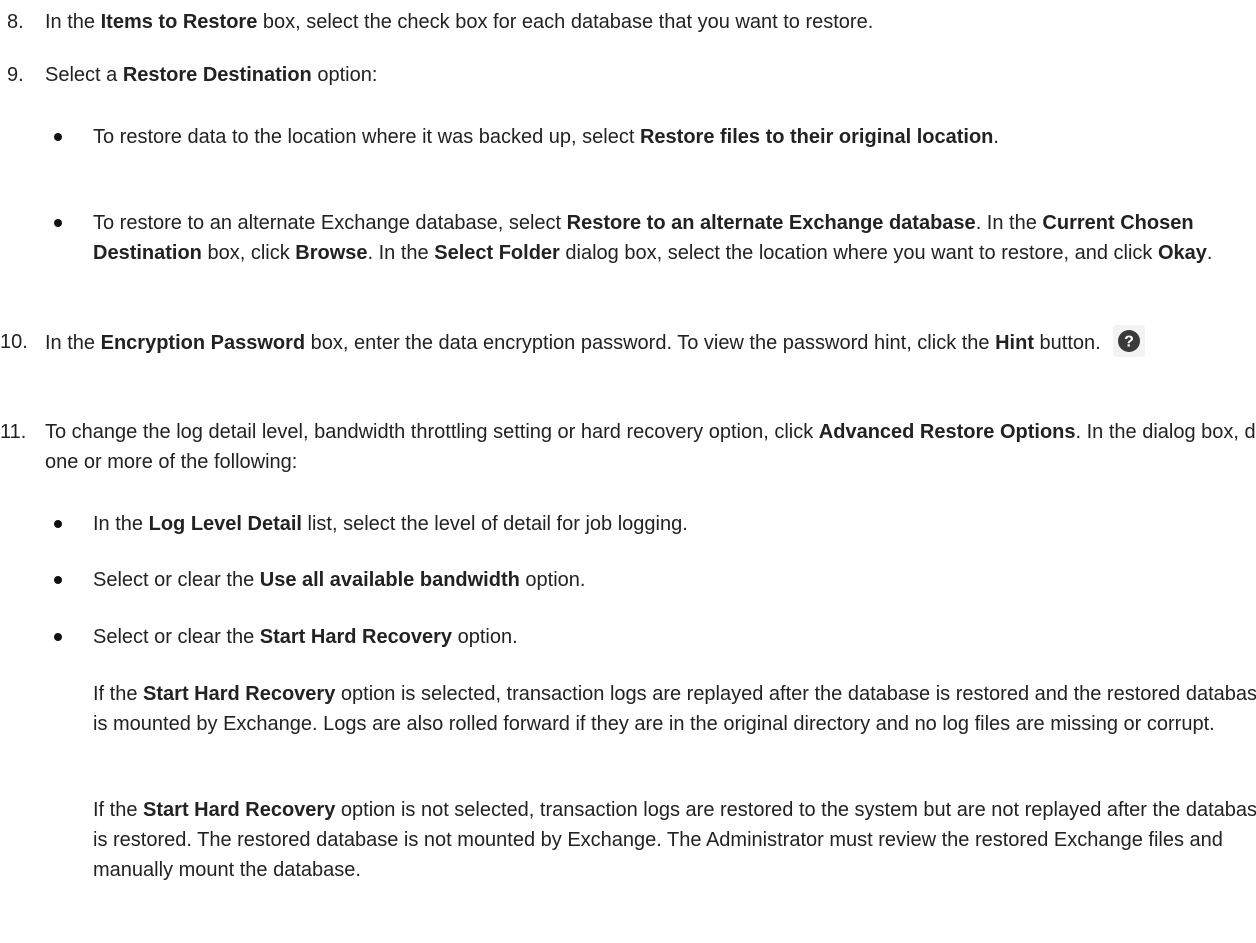 The height and width of the screenshot is (943, 1256). What do you see at coordinates (179, 22) in the screenshot?
I see `bold-term: Items to Restore` at bounding box center [179, 22].